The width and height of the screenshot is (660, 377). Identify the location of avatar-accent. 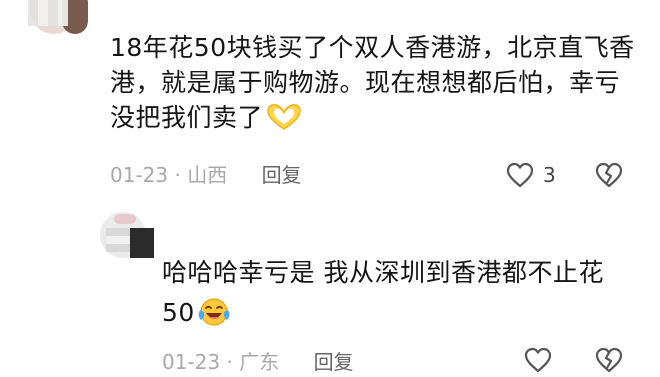
(125, 219).